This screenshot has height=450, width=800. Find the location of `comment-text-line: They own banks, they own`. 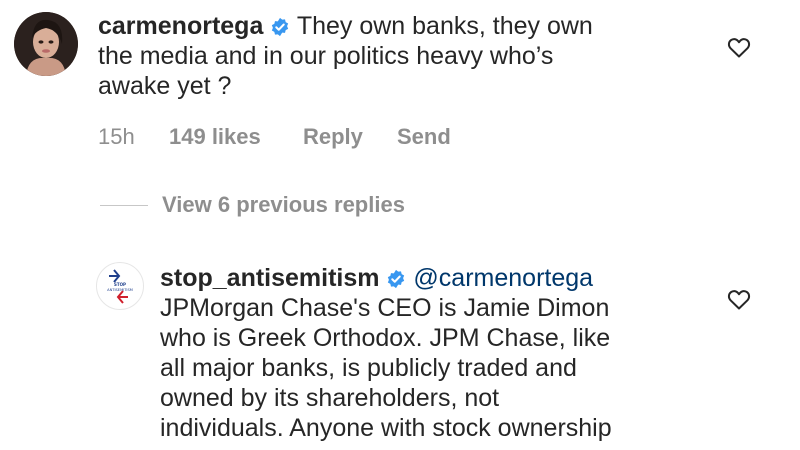

comment-text-line: They own banks, they own is located at coordinates (444, 26).